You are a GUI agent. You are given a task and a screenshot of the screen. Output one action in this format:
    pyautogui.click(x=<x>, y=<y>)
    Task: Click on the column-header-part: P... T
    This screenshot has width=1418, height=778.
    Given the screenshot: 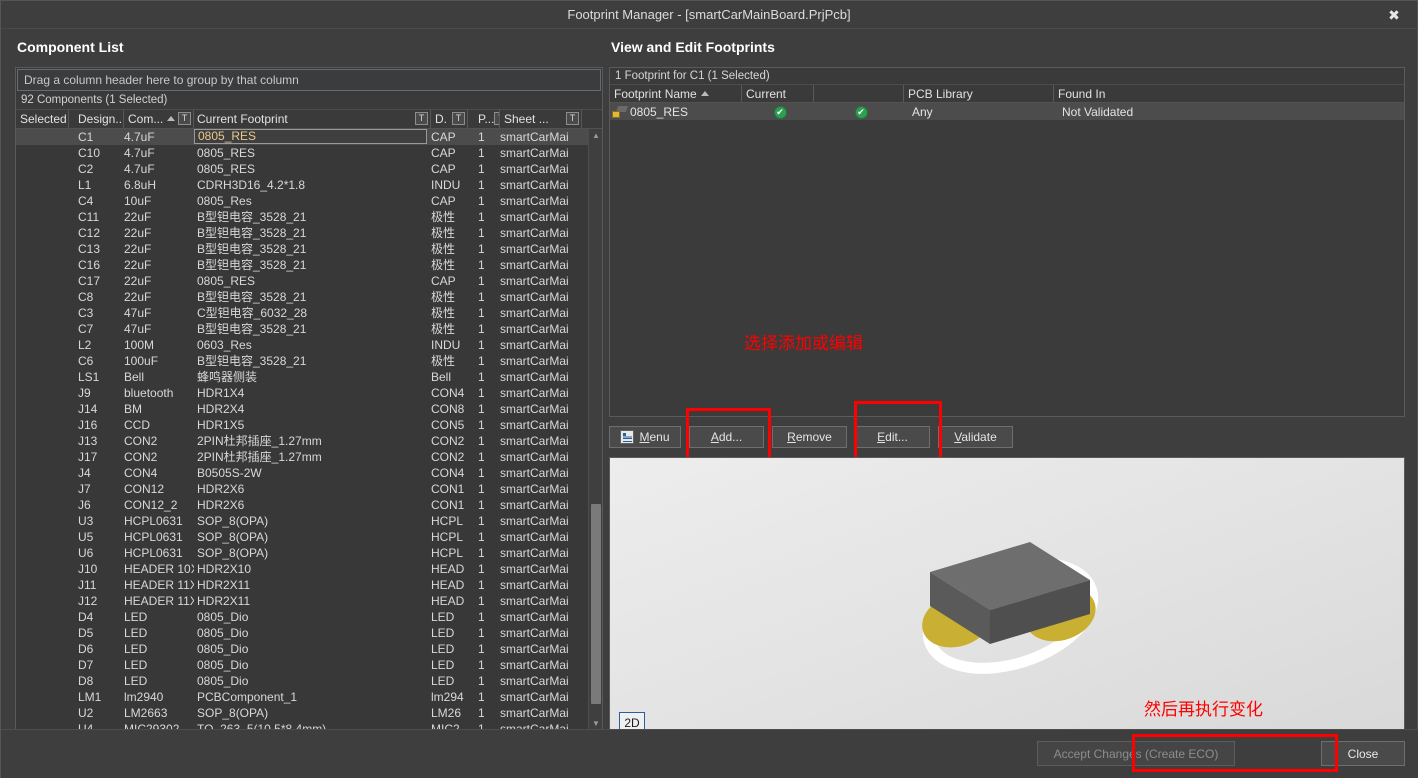 What is the action you would take?
    pyautogui.click(x=484, y=118)
    